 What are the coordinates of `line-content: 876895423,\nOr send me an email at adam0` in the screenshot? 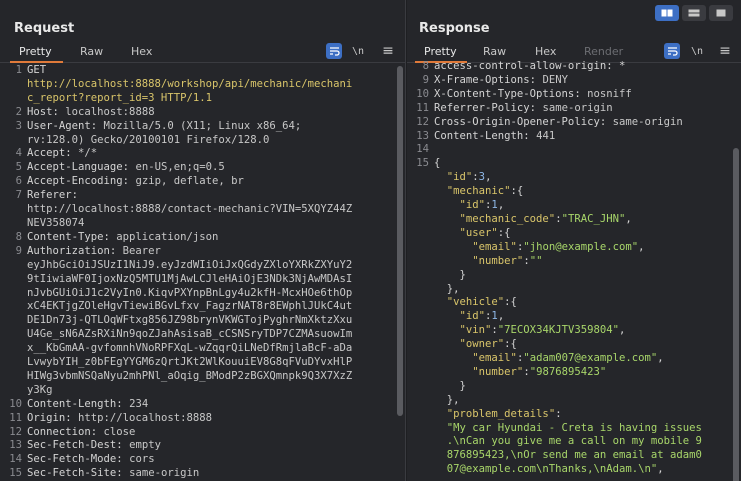 It's located at (582, 456).